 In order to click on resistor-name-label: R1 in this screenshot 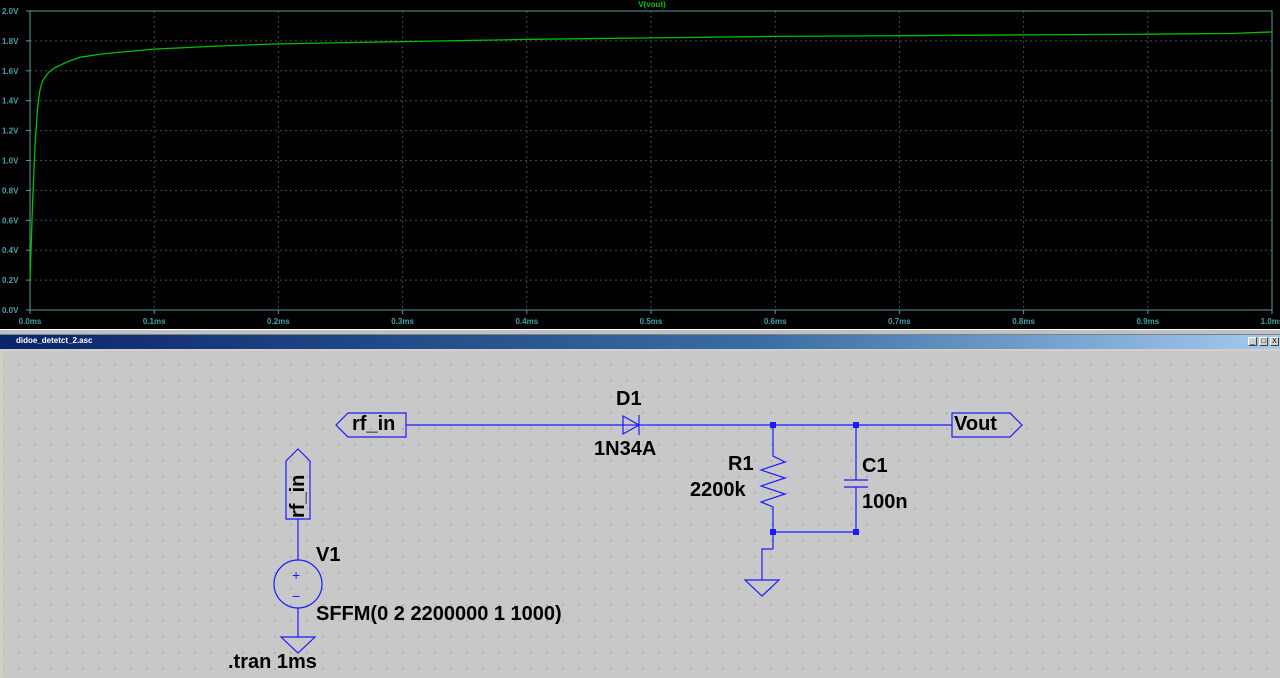, I will do `click(741, 464)`.